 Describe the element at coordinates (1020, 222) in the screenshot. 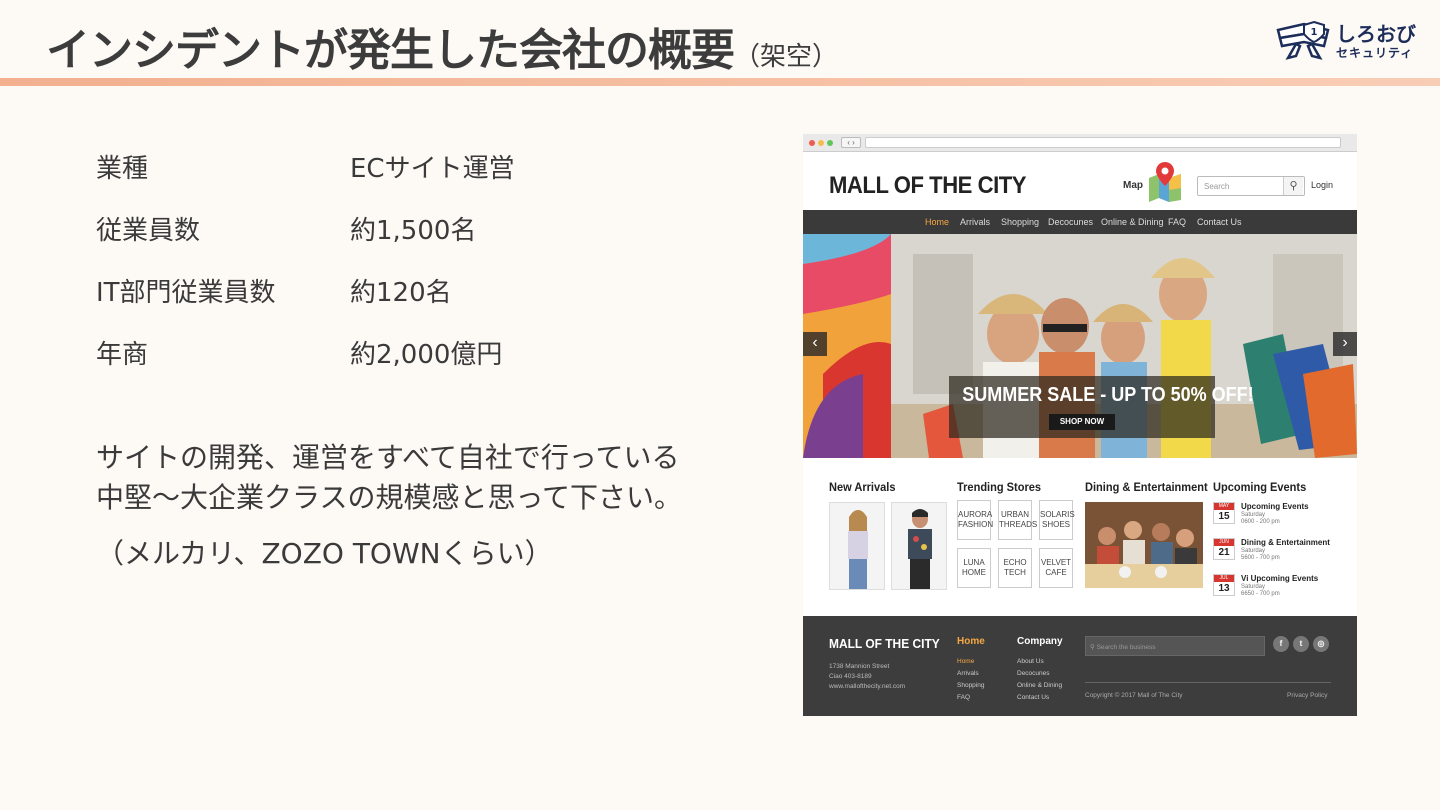

I see `nav-item-shopping: Shopping` at that location.